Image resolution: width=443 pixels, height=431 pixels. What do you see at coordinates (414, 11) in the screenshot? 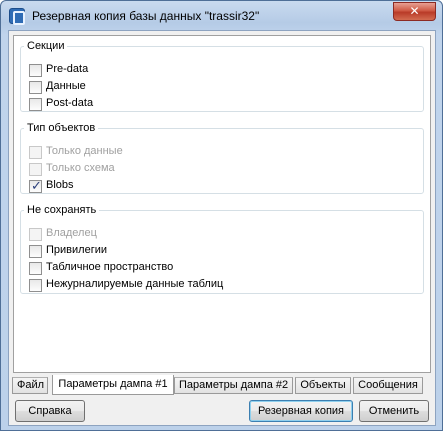
I see `close-button: ✕` at bounding box center [414, 11].